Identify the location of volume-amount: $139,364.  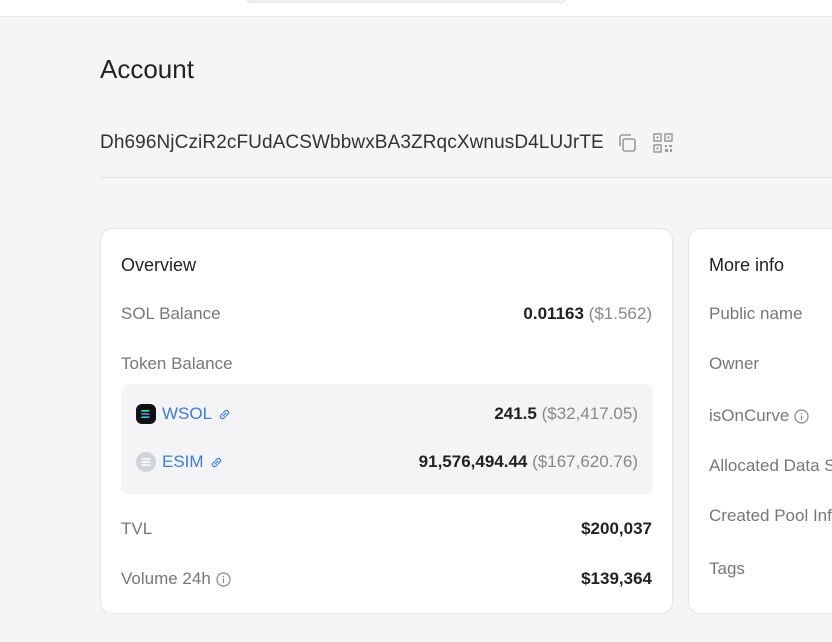
(616, 578).